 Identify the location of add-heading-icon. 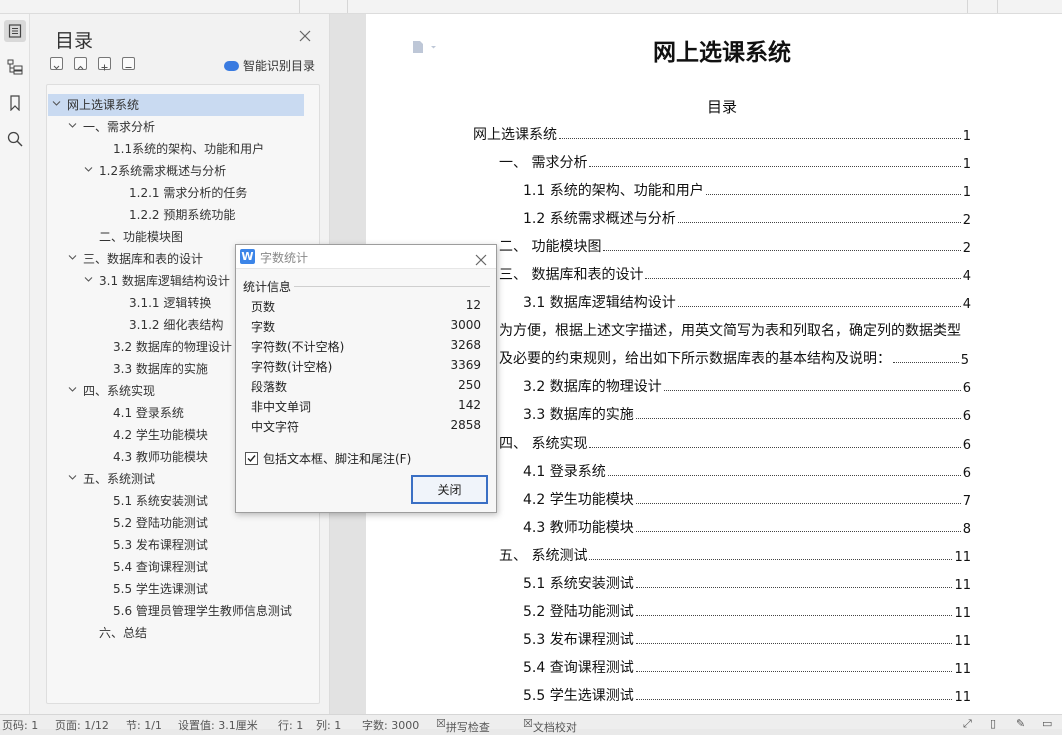
(104, 64).